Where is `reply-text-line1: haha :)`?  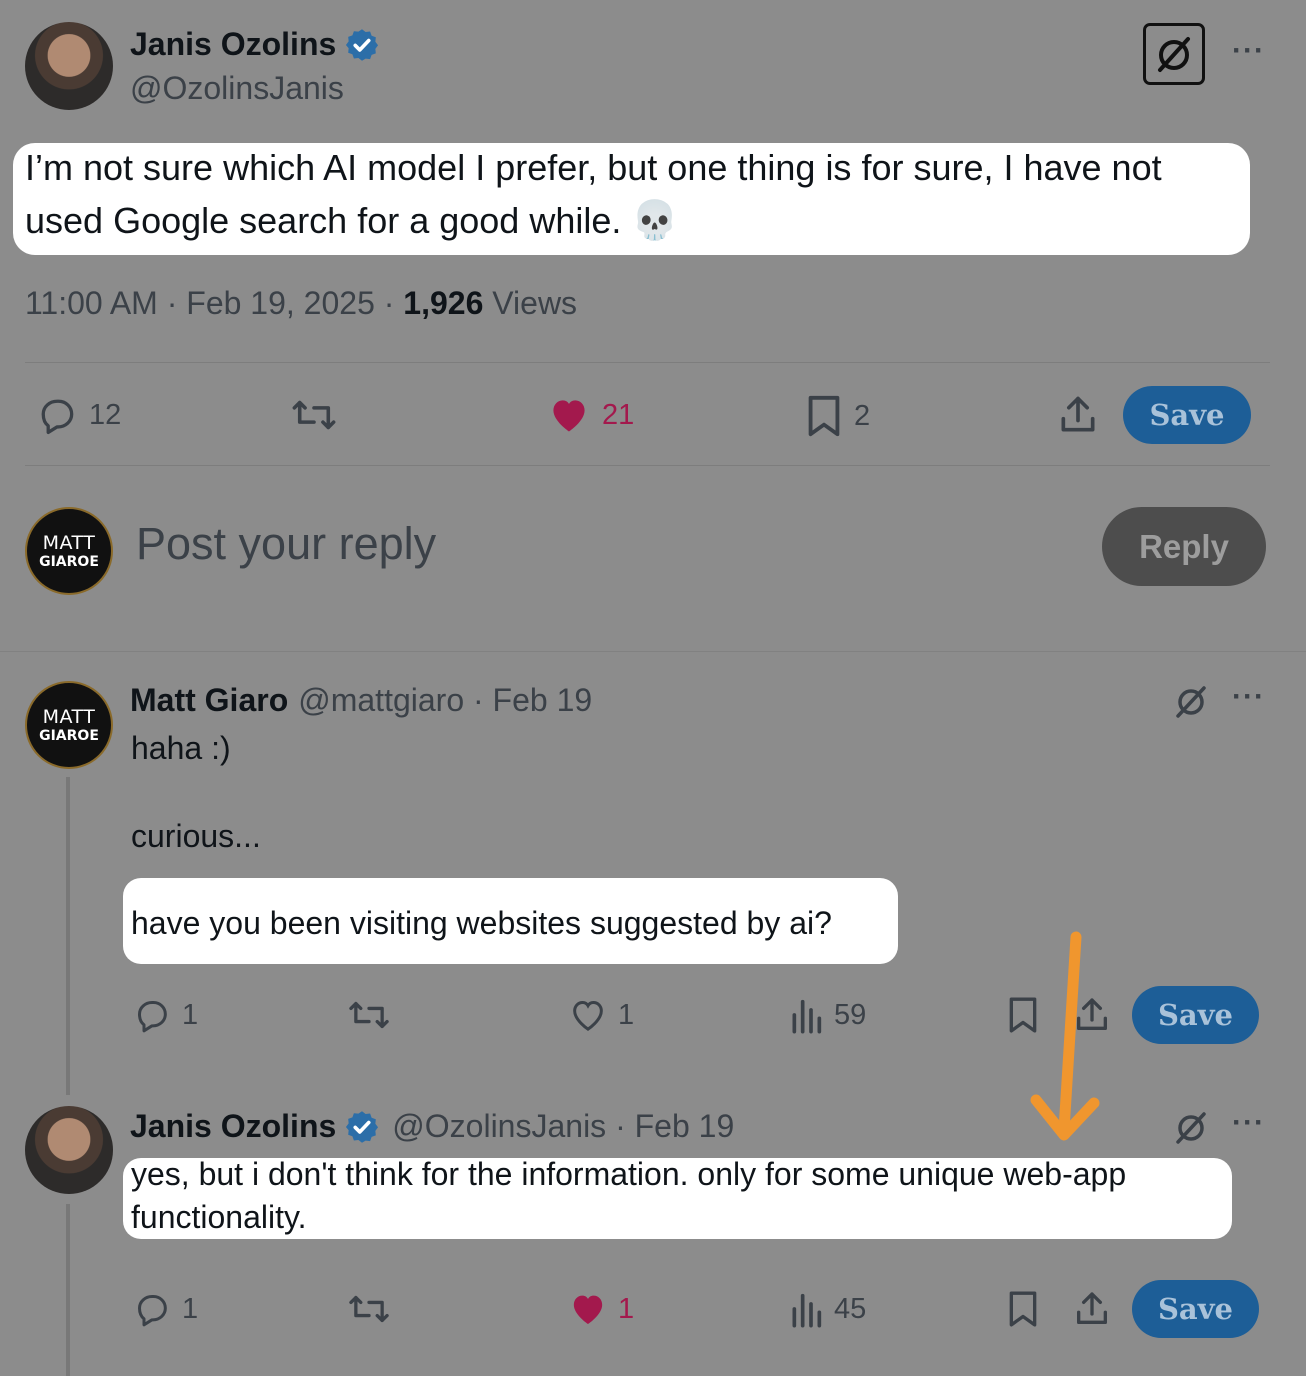 reply-text-line1: haha :) is located at coordinates (181, 748).